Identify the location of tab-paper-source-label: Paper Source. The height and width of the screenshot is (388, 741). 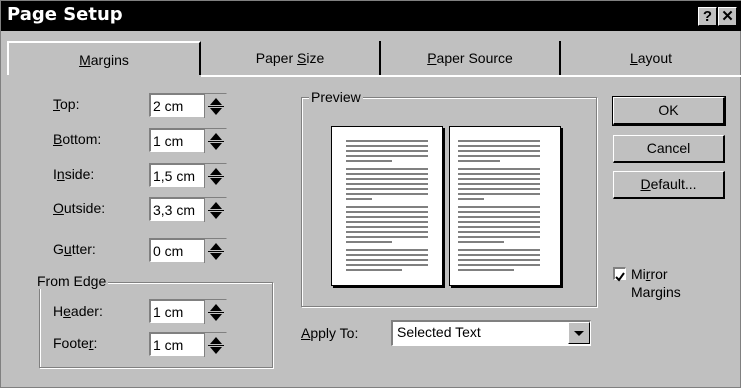
(470, 58).